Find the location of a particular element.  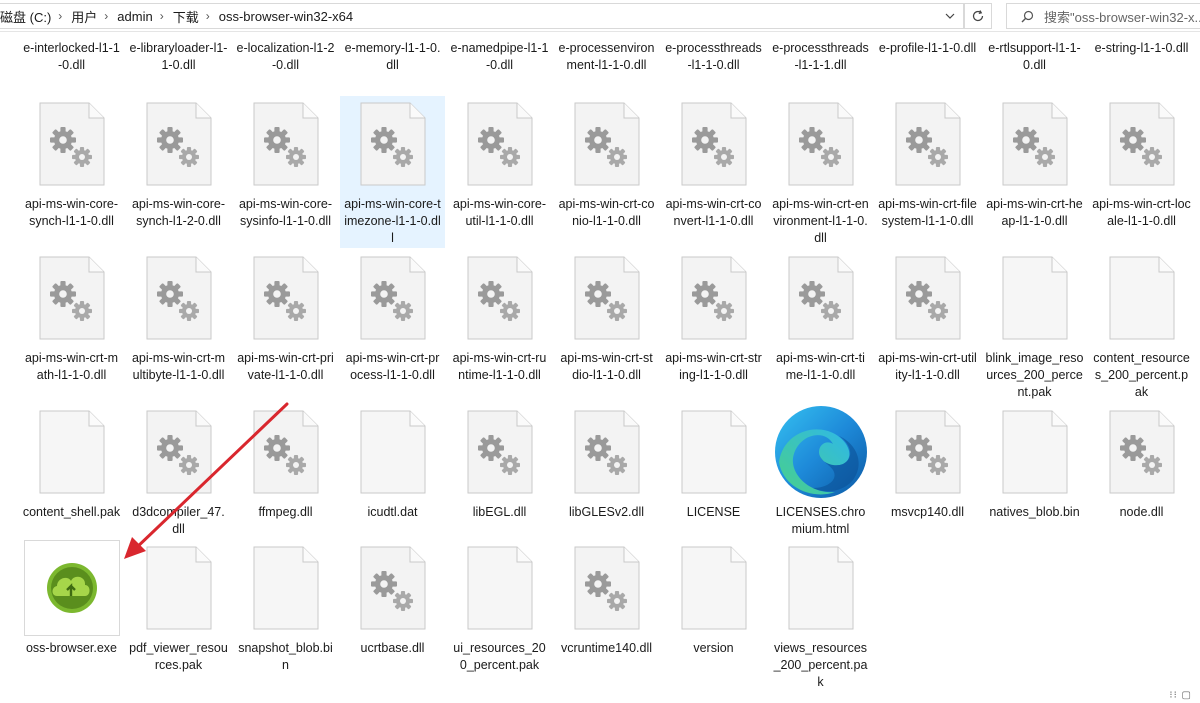

file-name: libGLESv2.dll is located at coordinates (606, 512).